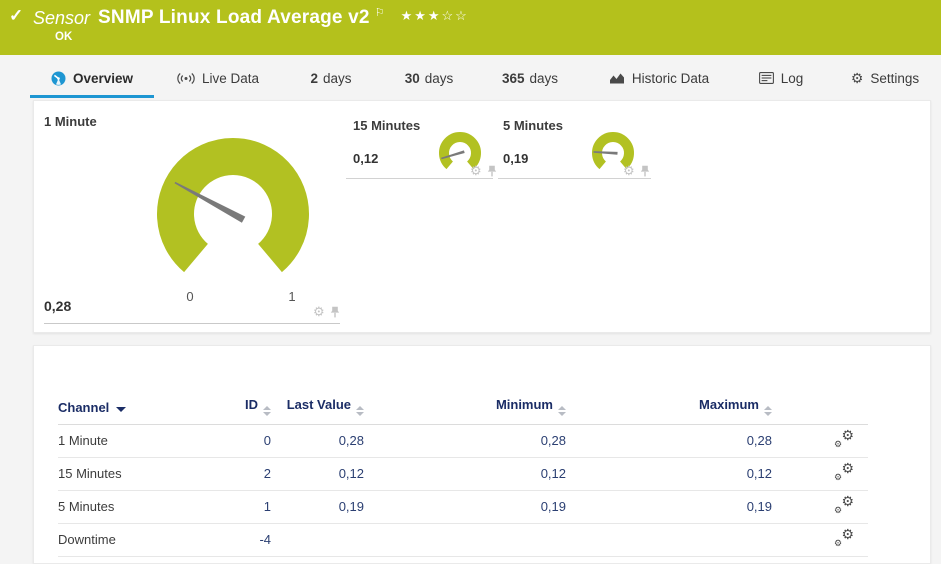 The width and height of the screenshot is (941, 564). What do you see at coordinates (186, 78) in the screenshot?
I see `live-data-icon` at bounding box center [186, 78].